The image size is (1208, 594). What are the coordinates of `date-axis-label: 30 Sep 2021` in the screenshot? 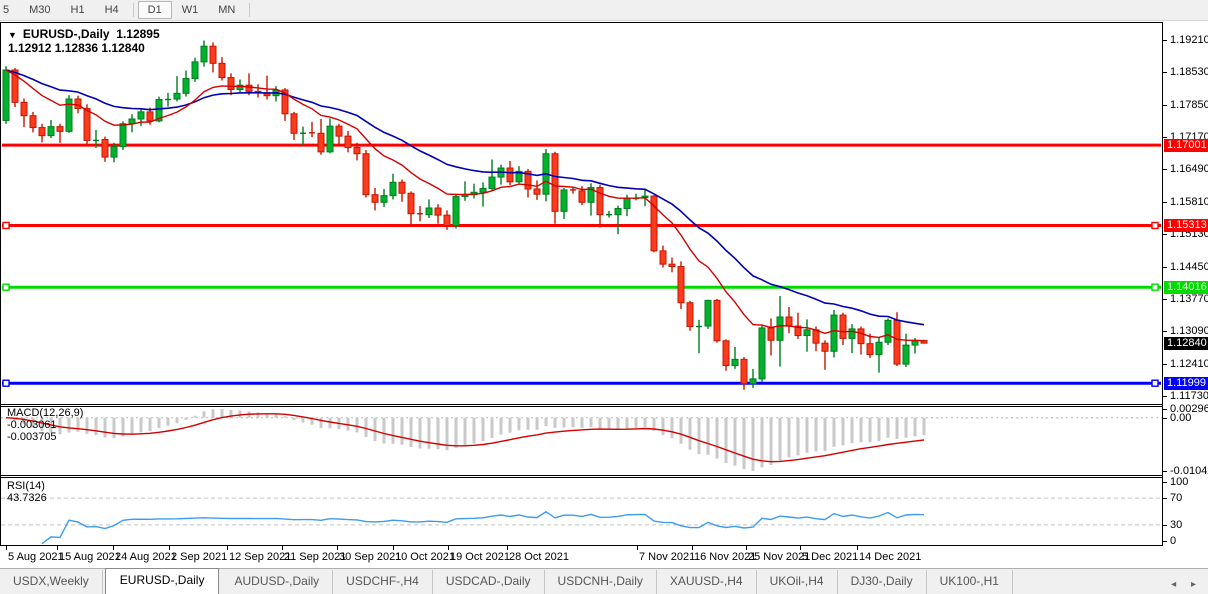 It's located at (370, 557).